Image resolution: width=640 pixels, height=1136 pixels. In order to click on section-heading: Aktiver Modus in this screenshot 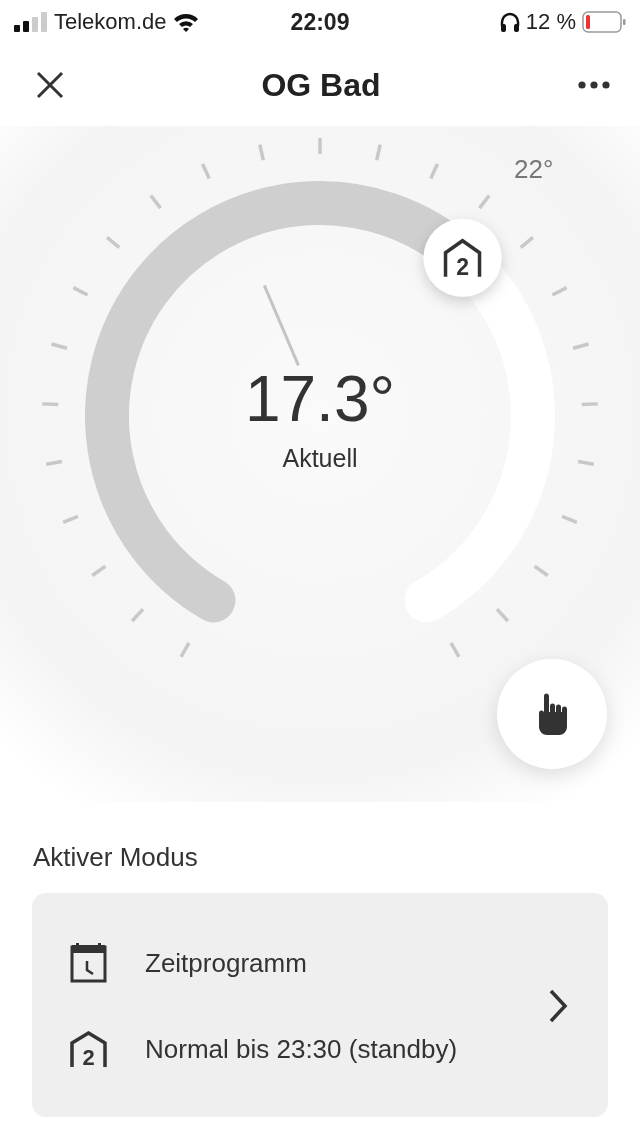, I will do `click(116, 857)`.